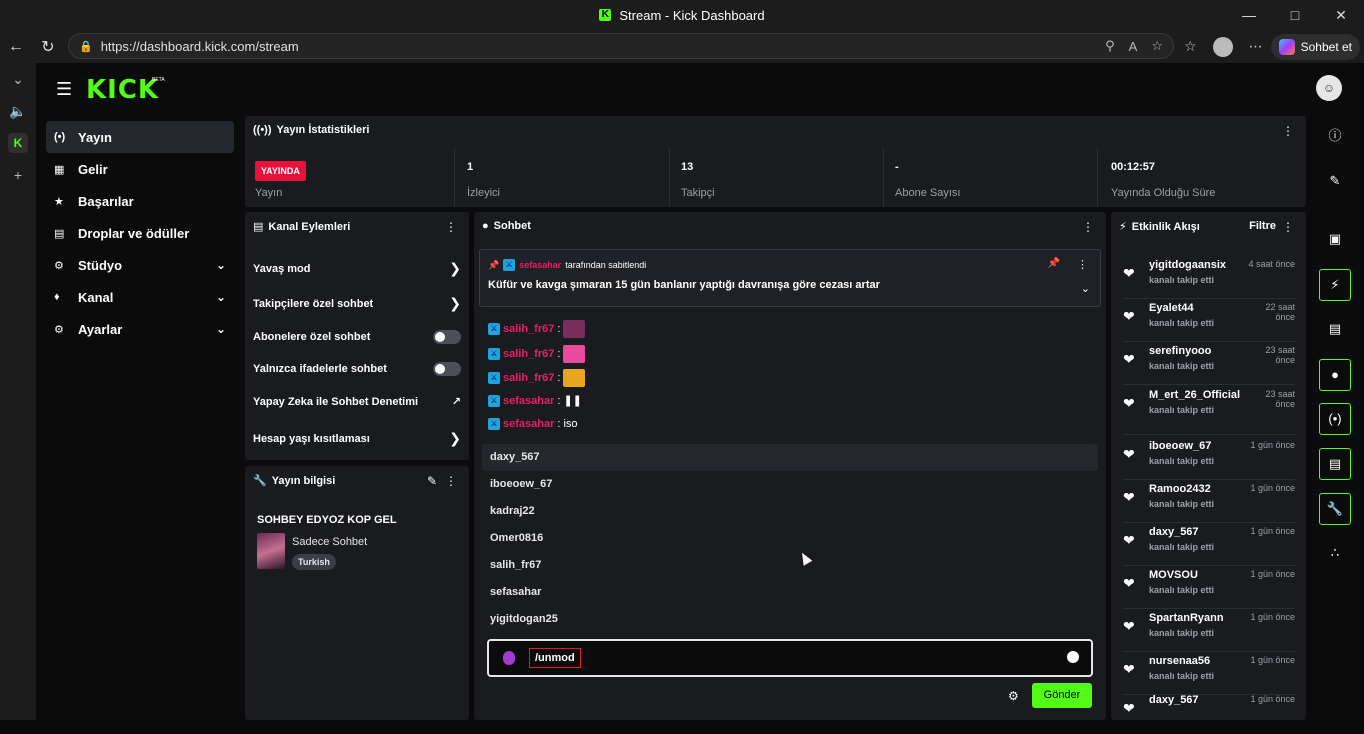 The width and height of the screenshot is (1364, 734). Describe the element at coordinates (140, 201) in the screenshot. I see `sidebar-item-basarilar: ★ Başarılar` at that location.